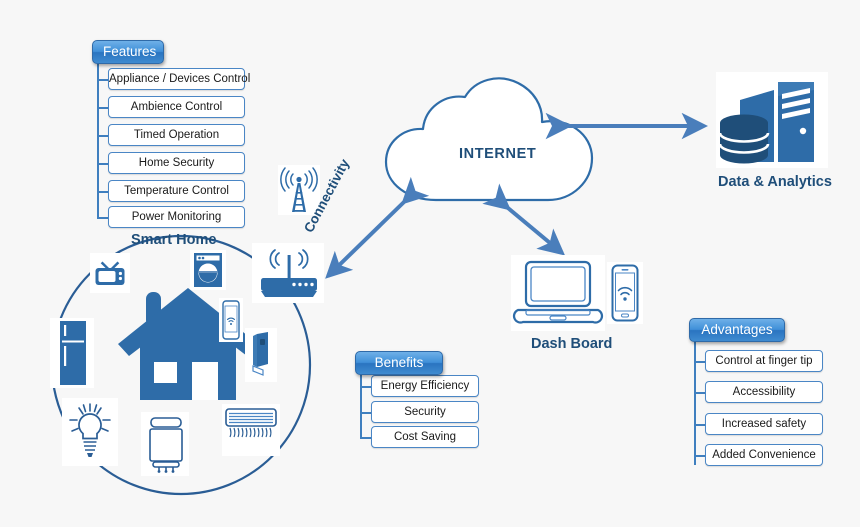 Image resolution: width=860 pixels, height=527 pixels. What do you see at coordinates (399, 363) in the screenshot?
I see `benefits-header: Benefits` at bounding box center [399, 363].